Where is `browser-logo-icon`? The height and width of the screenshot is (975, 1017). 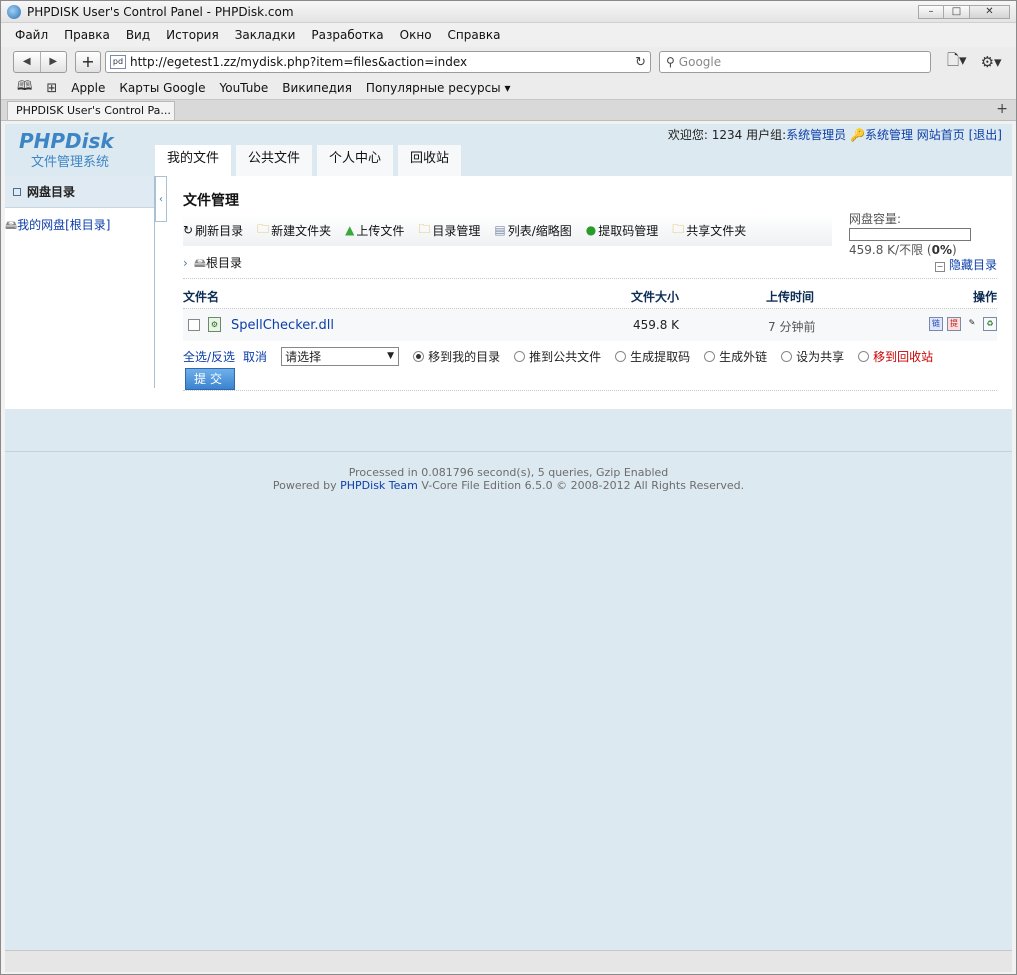 browser-logo-icon is located at coordinates (14, 11).